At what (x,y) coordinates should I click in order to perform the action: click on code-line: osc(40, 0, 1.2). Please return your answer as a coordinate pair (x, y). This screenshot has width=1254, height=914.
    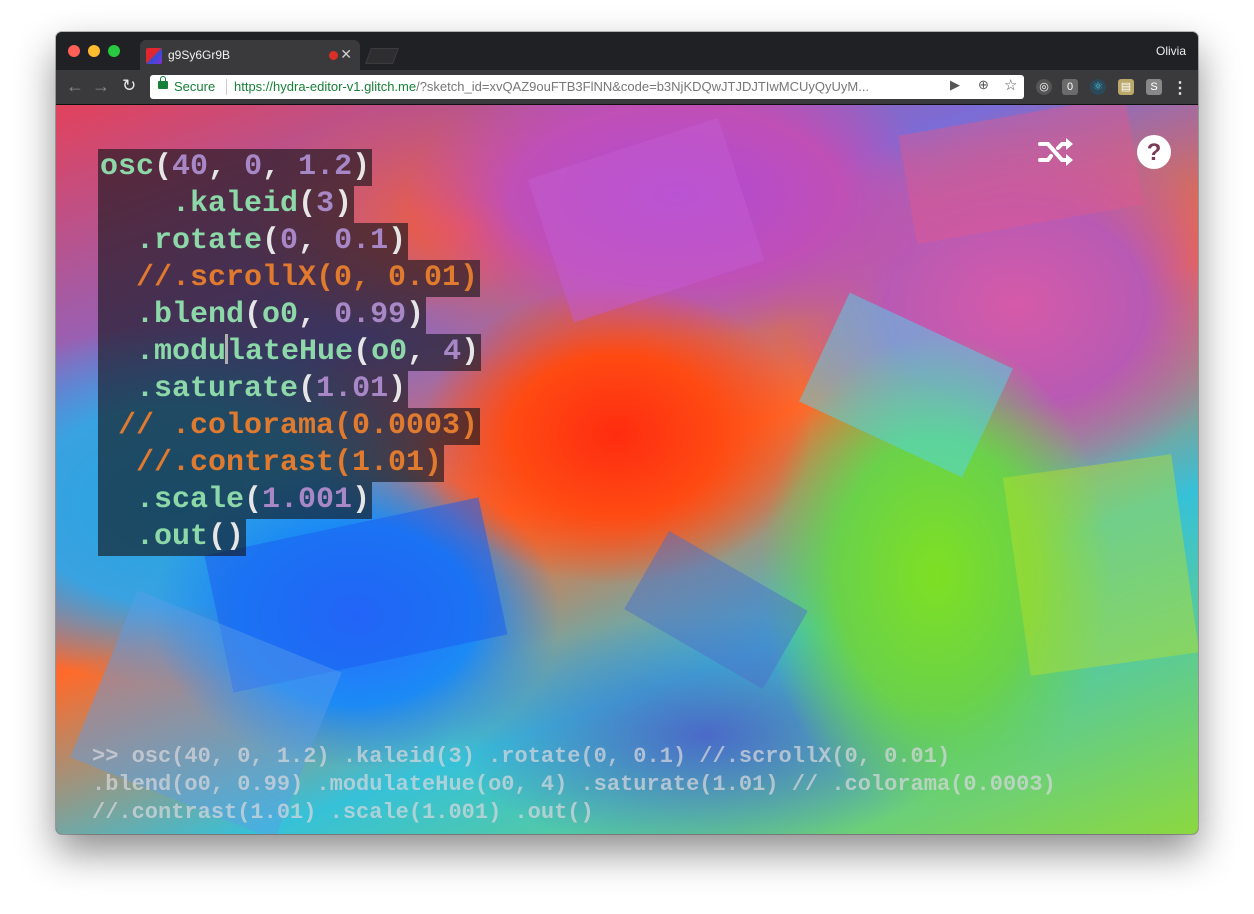
    Looking at the image, I should click on (235, 167).